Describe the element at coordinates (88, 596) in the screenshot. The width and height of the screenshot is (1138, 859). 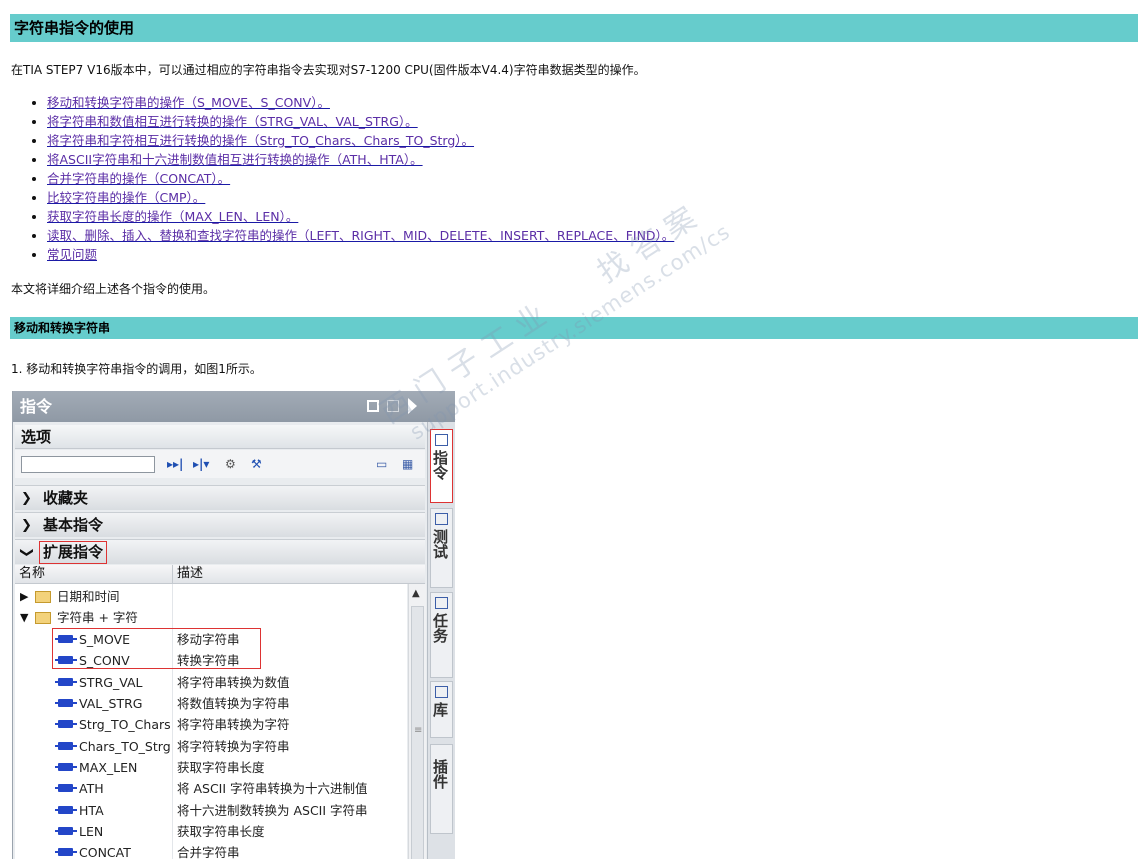
I see `folder-label: 日期和时间` at that location.